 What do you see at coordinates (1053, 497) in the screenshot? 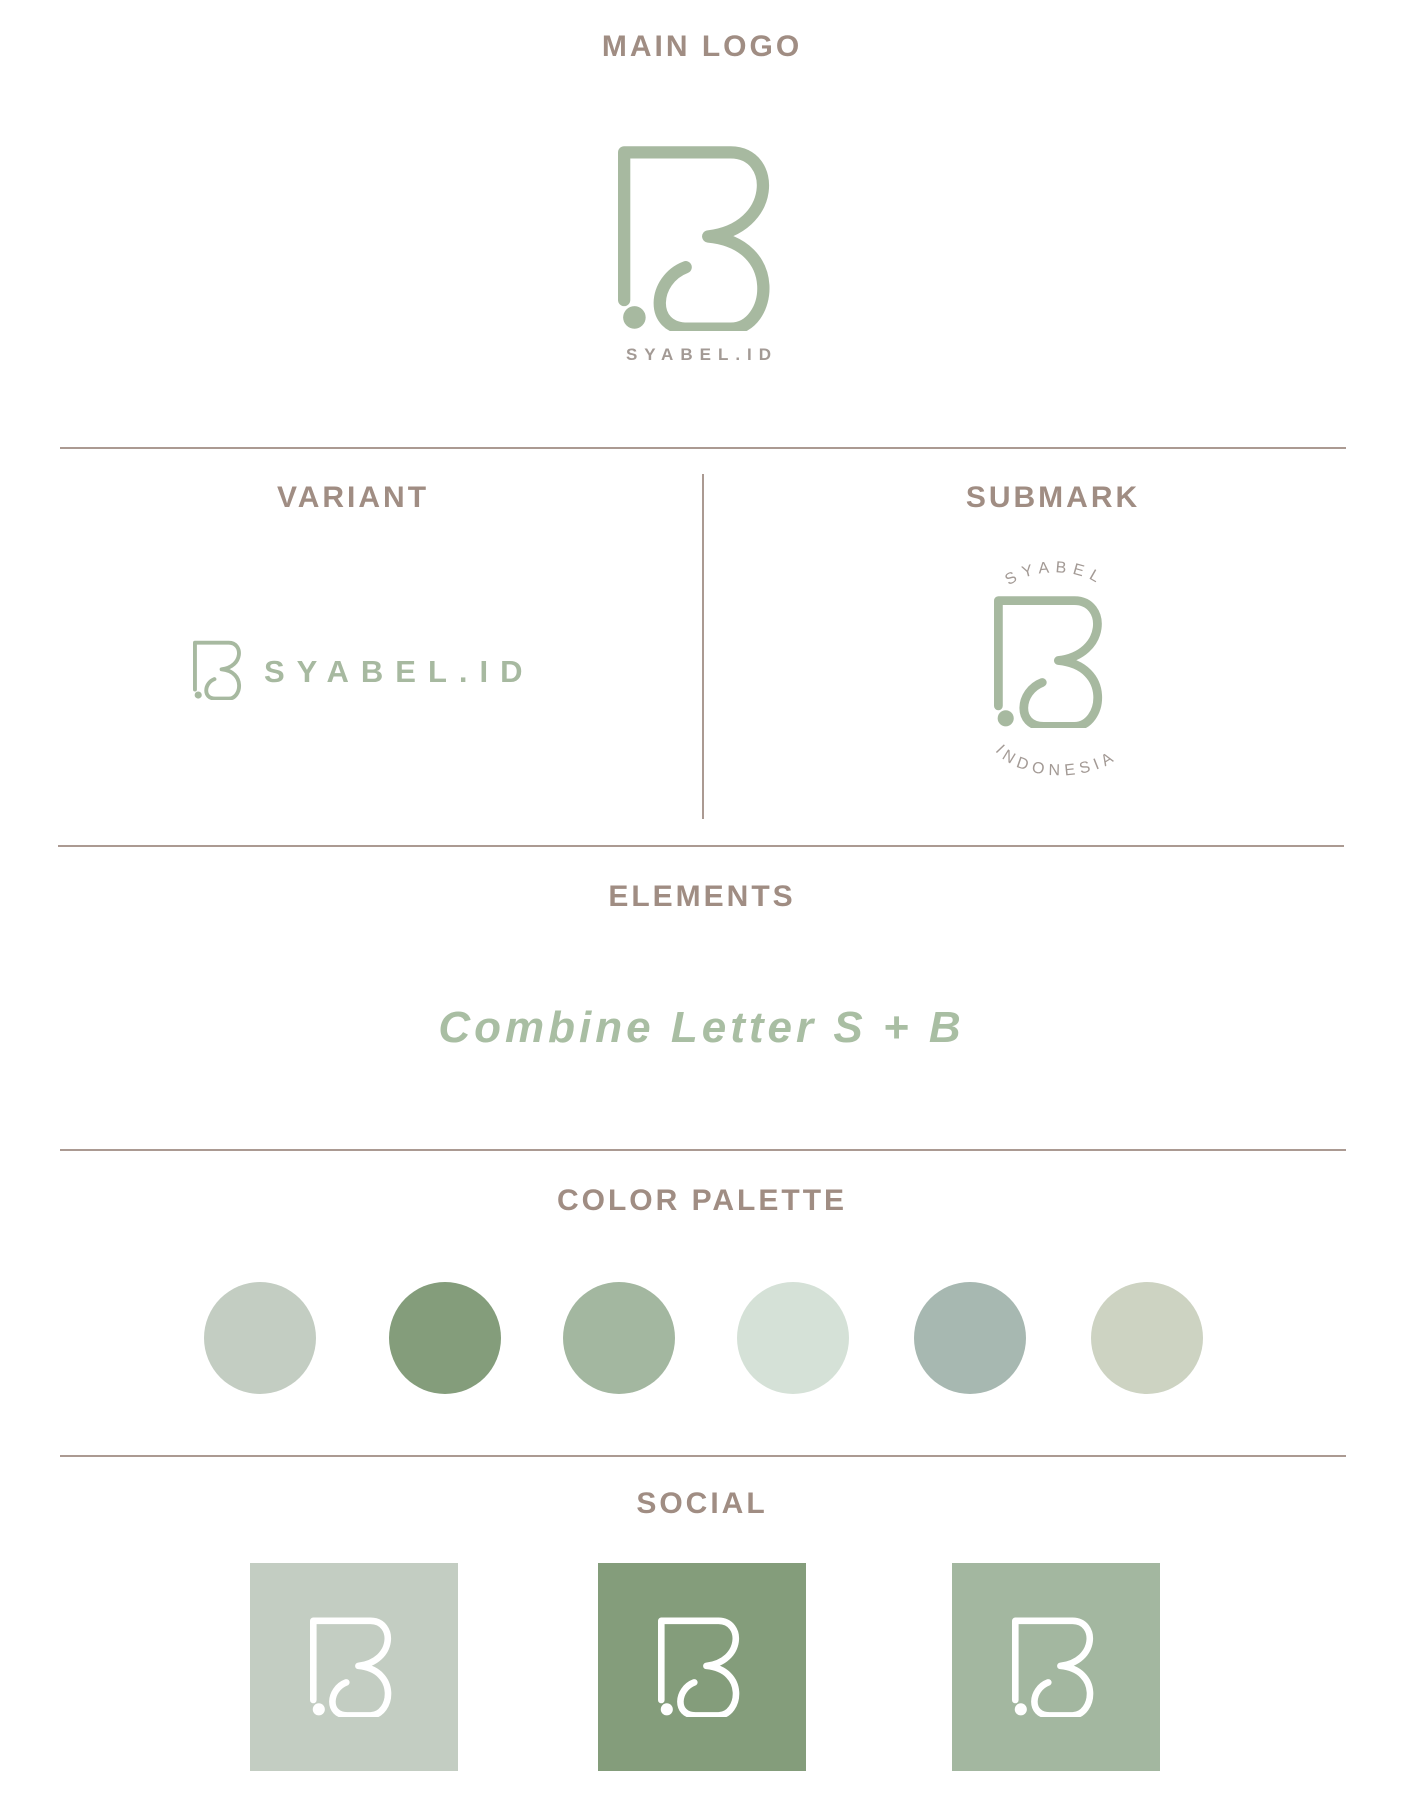
I see `submark-heading: SUBMARK` at bounding box center [1053, 497].